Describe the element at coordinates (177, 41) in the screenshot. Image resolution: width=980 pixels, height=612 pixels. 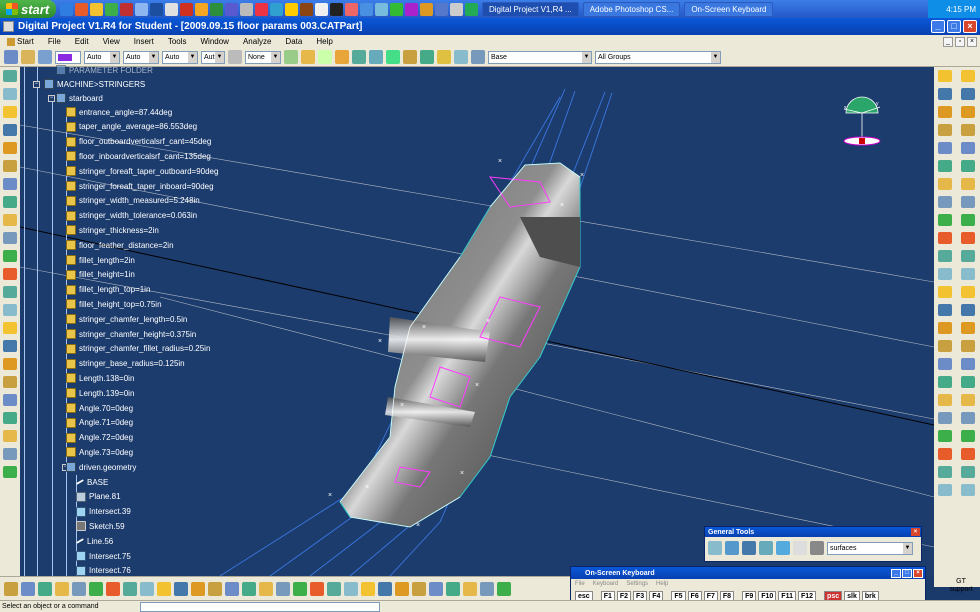
I see `menu-tools: Tools` at that location.